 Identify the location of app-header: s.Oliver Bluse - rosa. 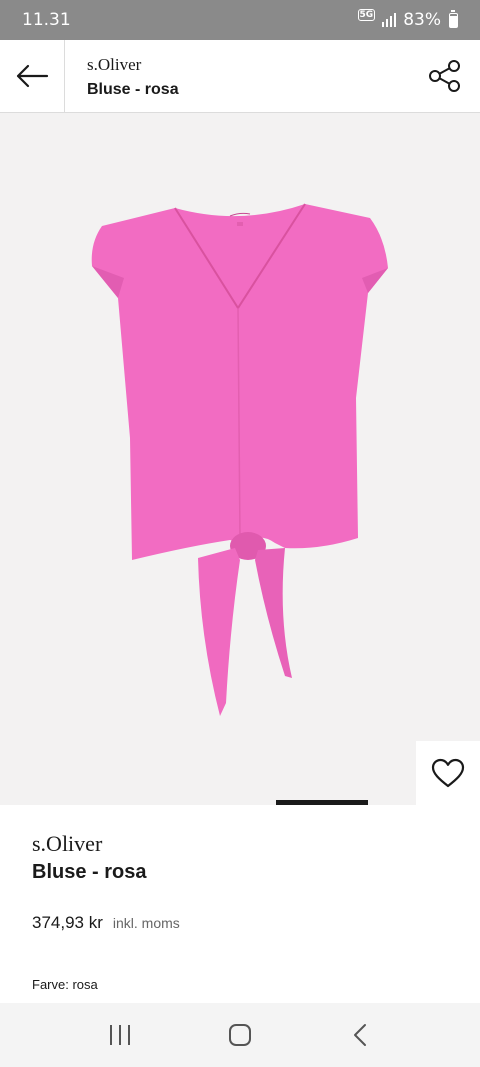
(240, 76).